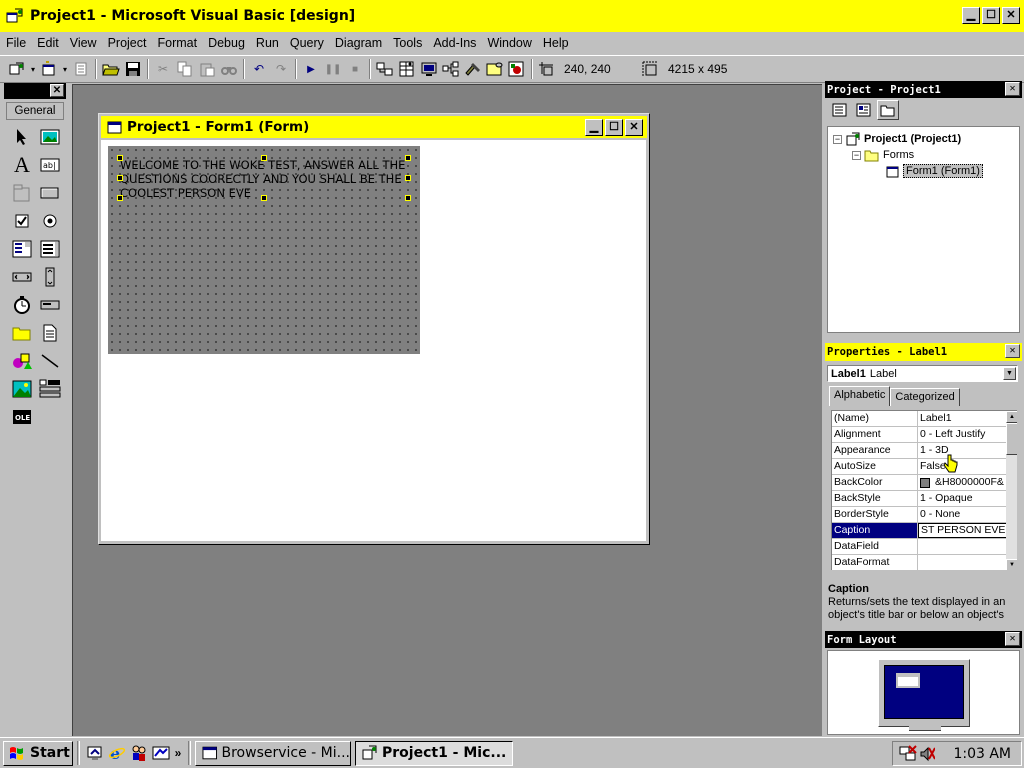 This screenshot has width=1024, height=768. I want to click on find-icon, so click(229, 69).